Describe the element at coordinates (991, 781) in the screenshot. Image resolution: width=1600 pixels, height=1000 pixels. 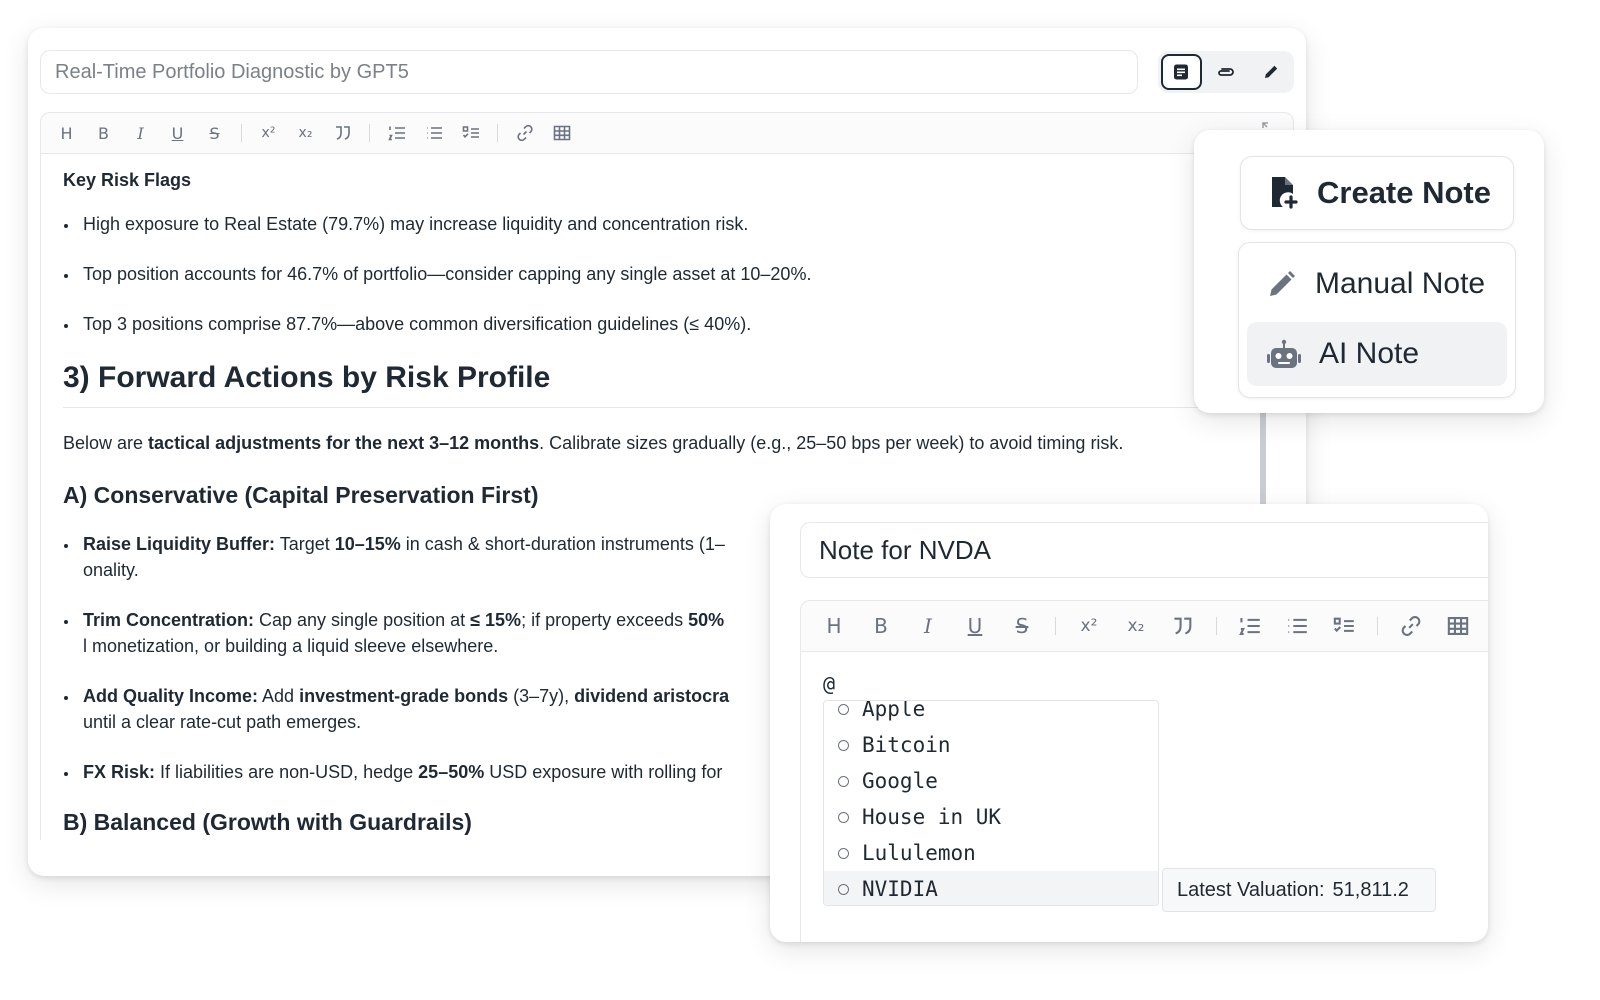
I see `suggestion-item: Google` at that location.